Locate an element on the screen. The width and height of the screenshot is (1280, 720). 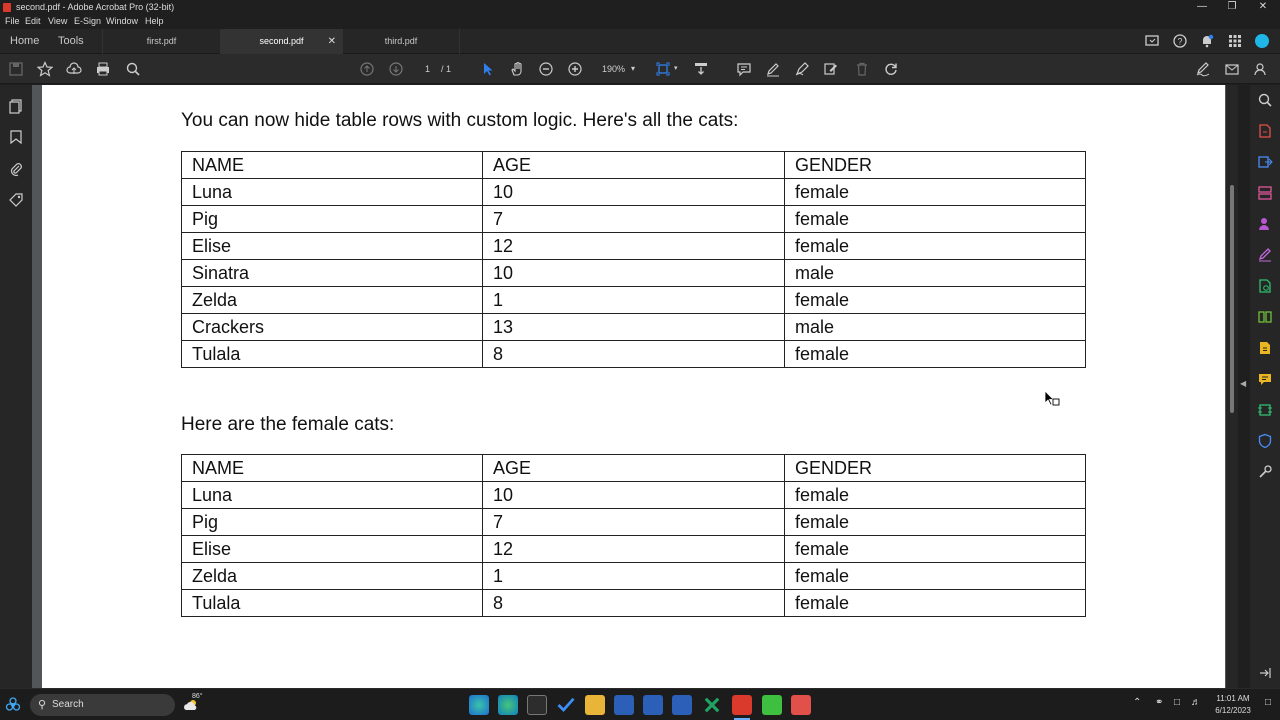
cell-age: 13 is located at coordinates (633, 327).